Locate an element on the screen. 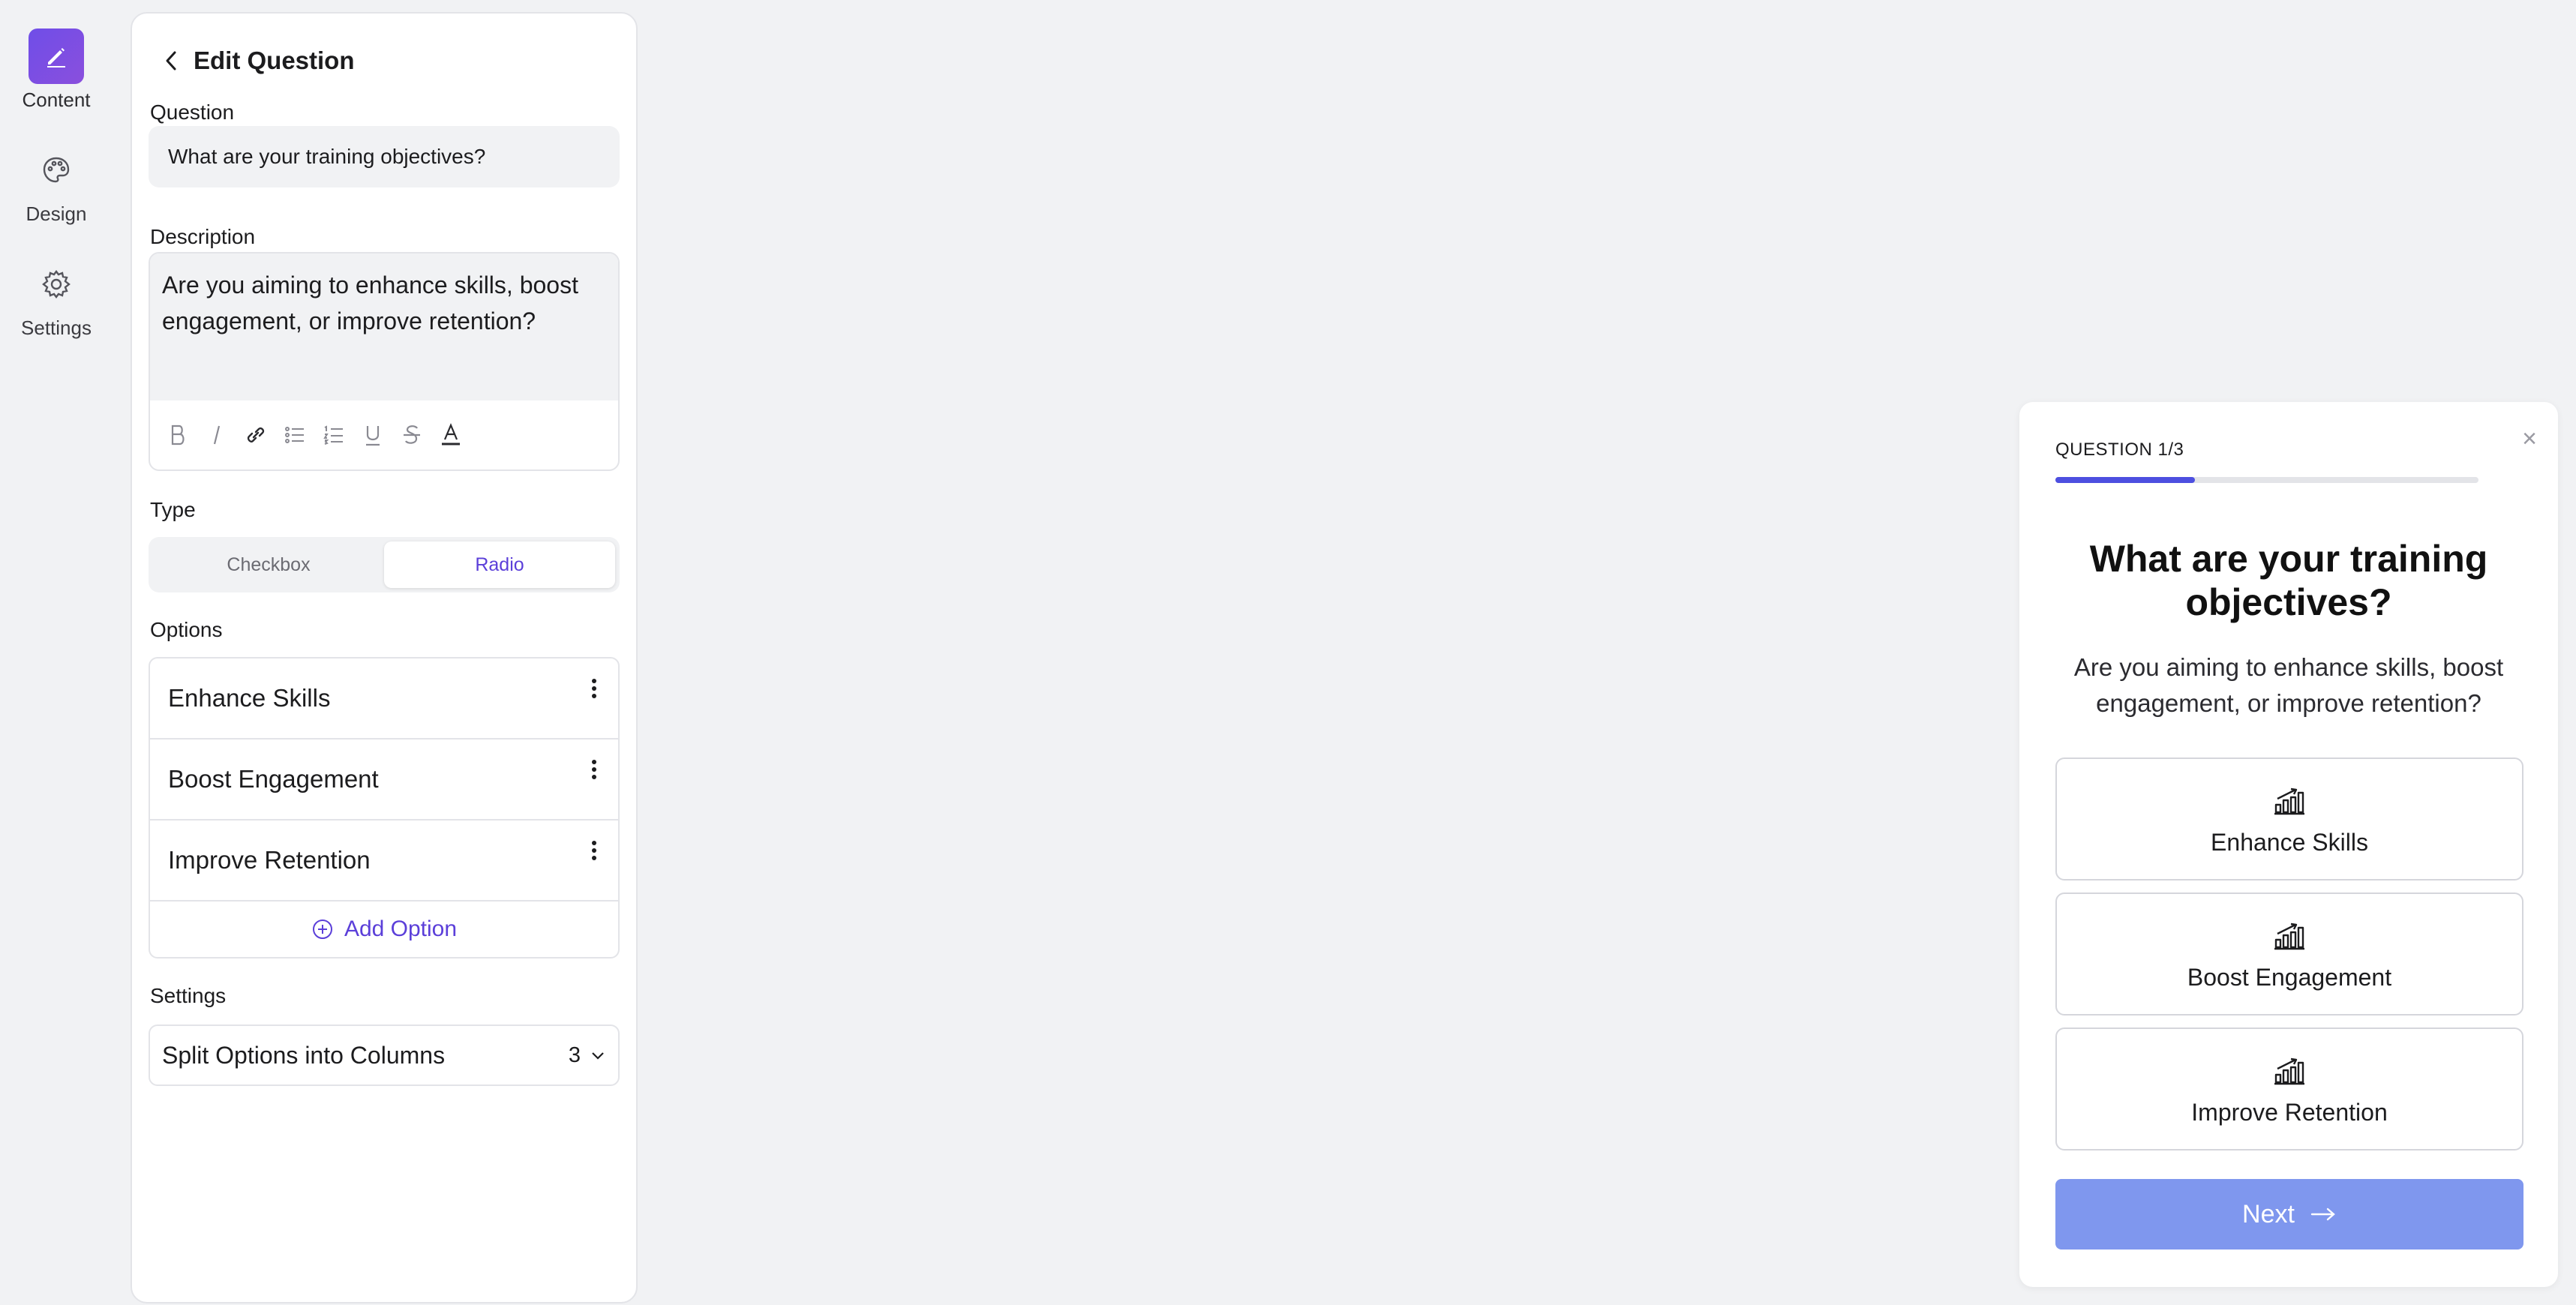 This screenshot has width=2576, height=1305. option-row: Improve Retention is located at coordinates (384, 861).